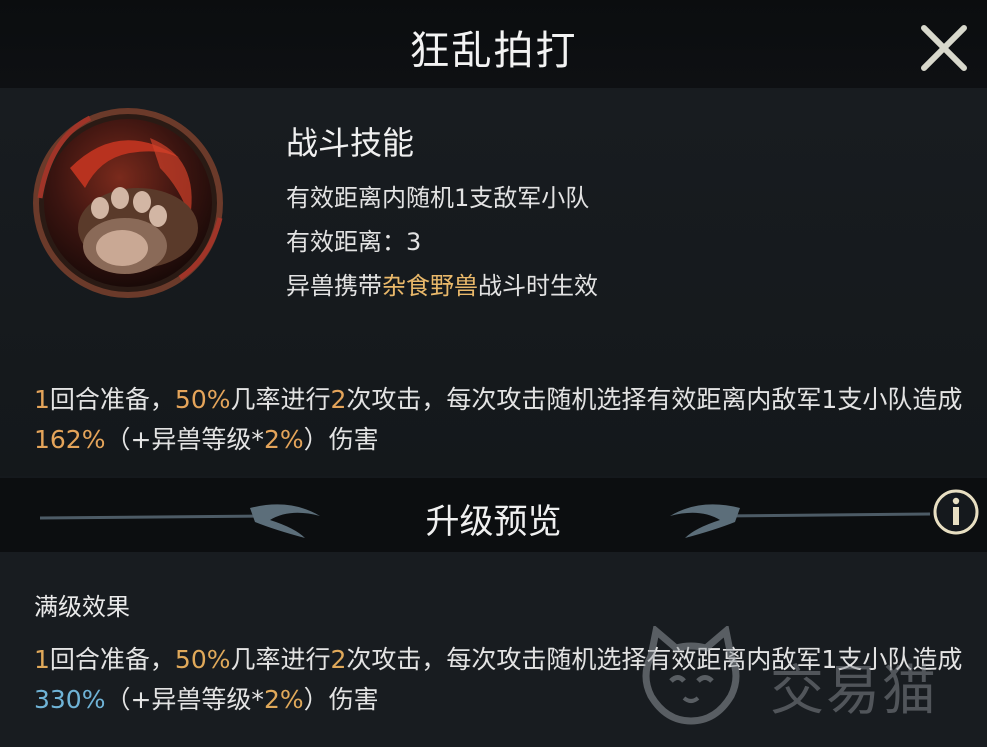  What do you see at coordinates (691, 674) in the screenshot?
I see `cat-logo-icon` at bounding box center [691, 674].